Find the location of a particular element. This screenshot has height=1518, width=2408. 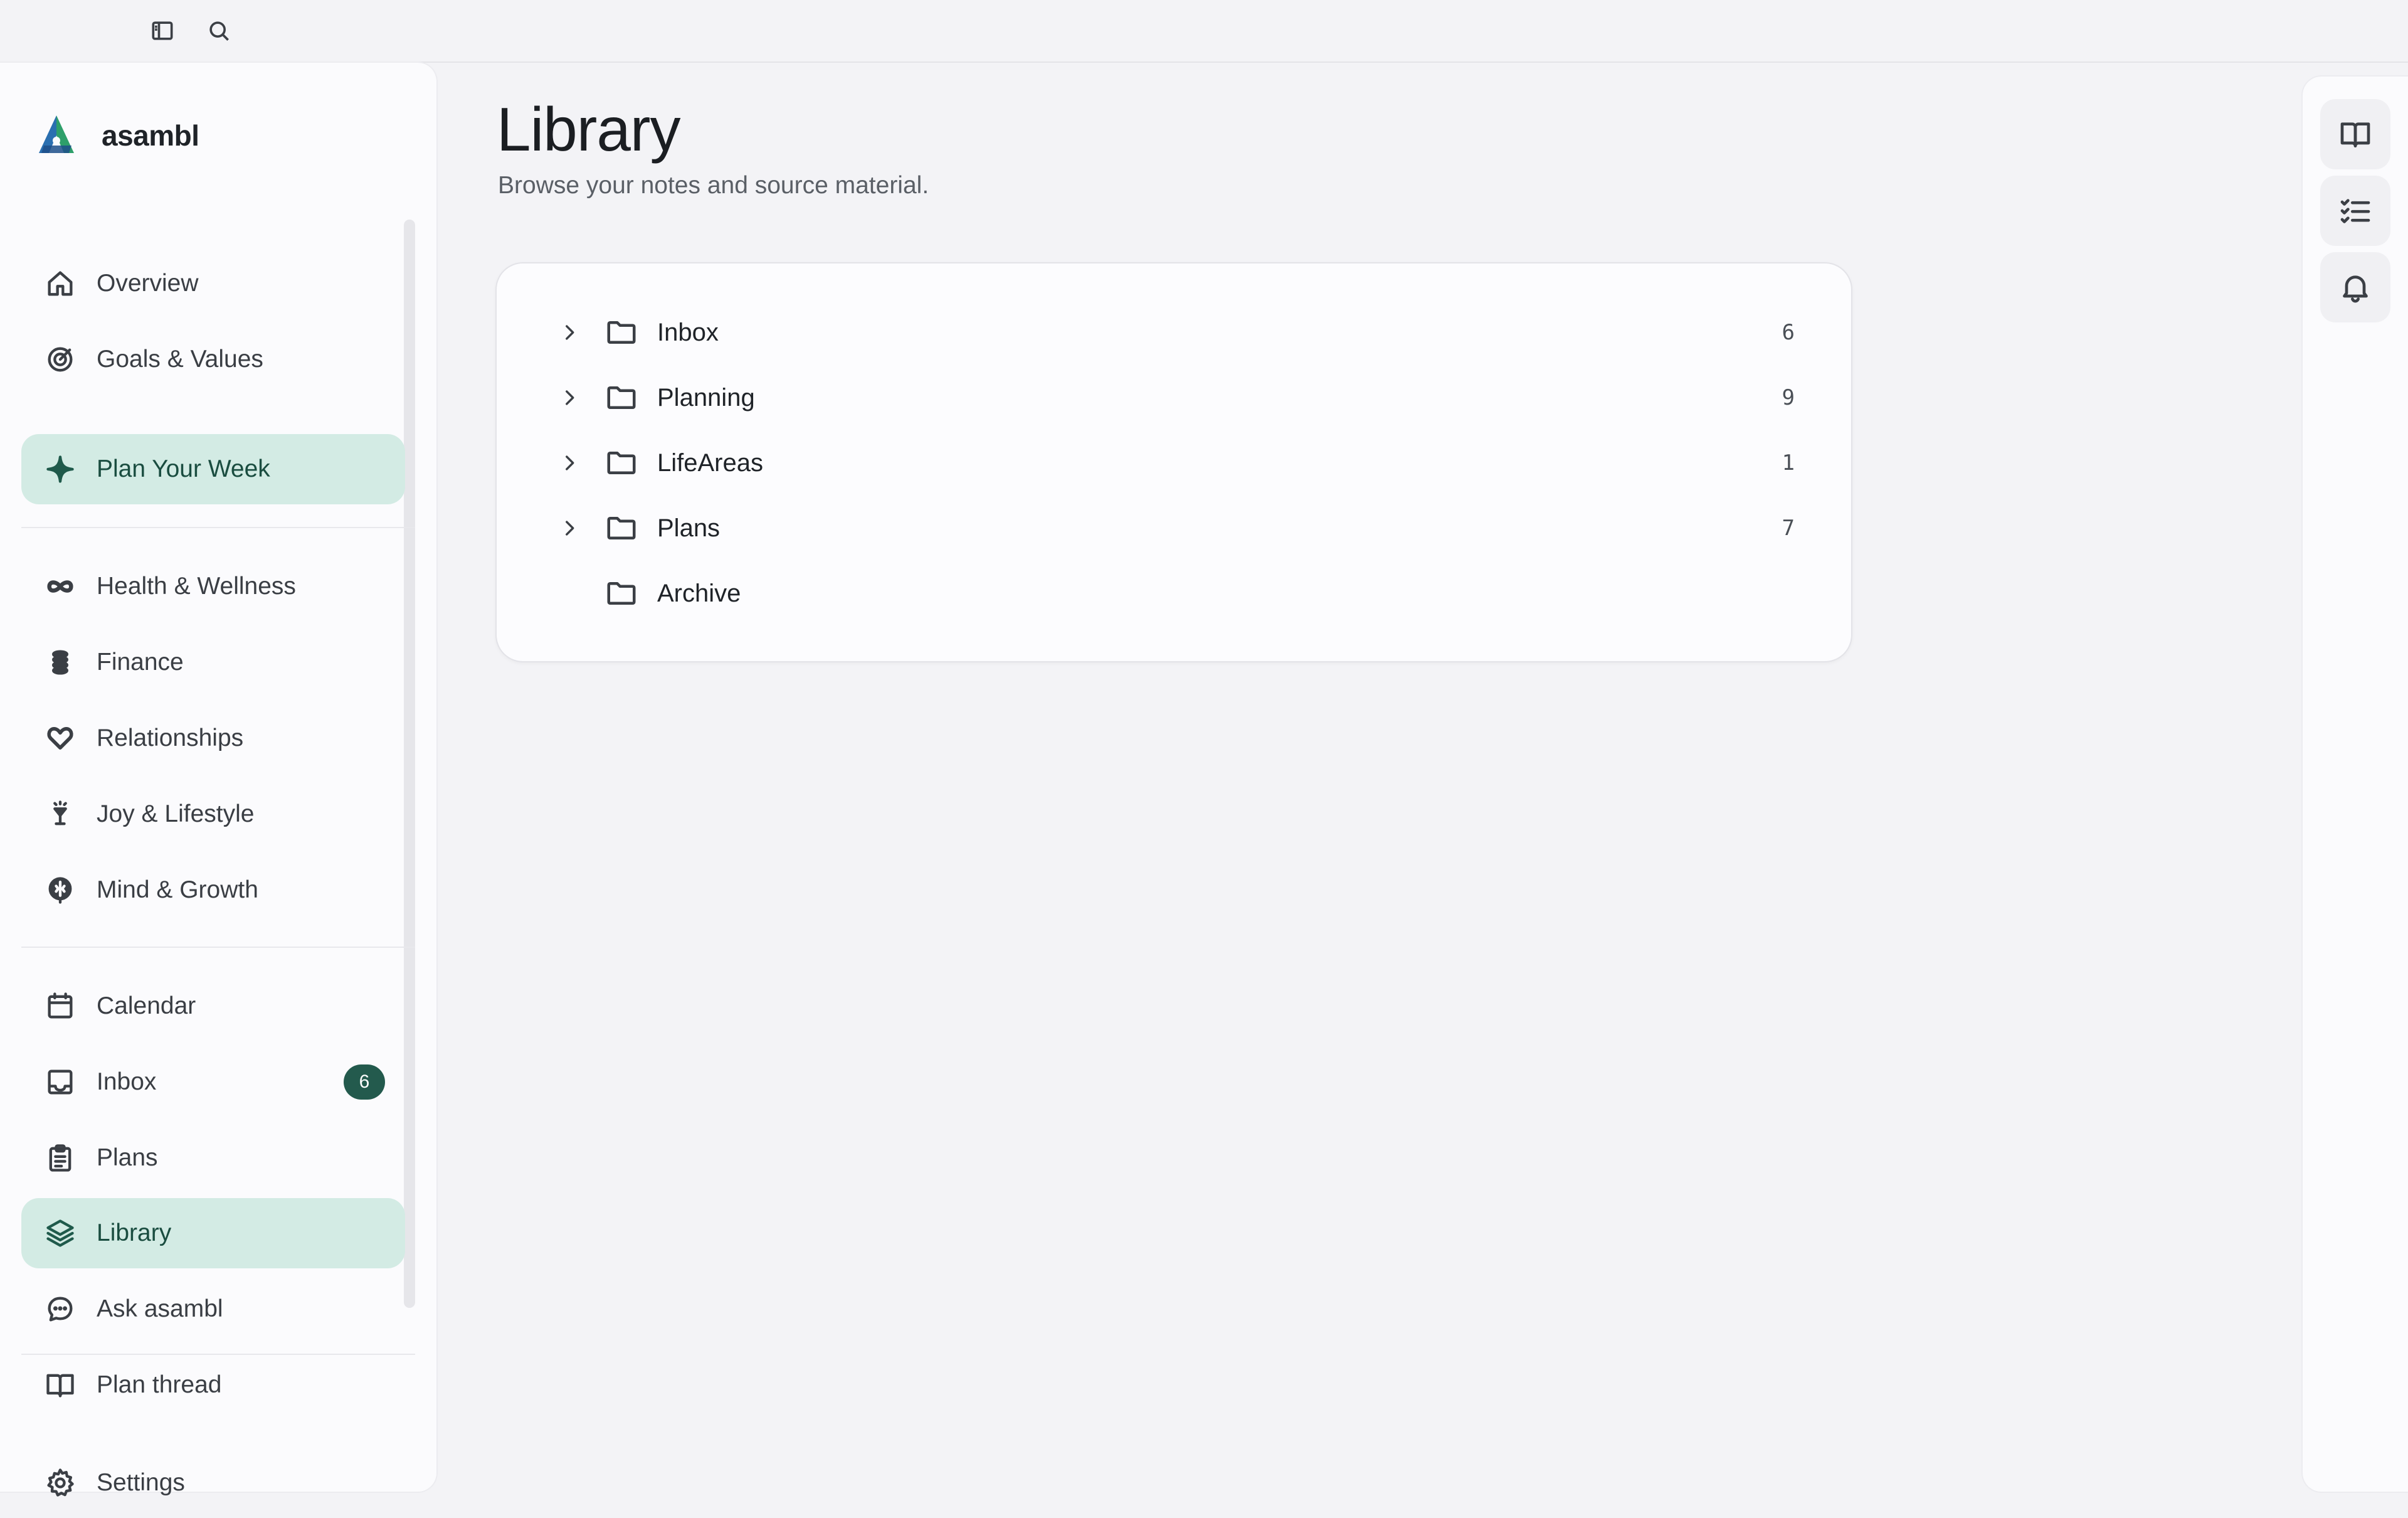

sparkle-icon is located at coordinates (60, 469).